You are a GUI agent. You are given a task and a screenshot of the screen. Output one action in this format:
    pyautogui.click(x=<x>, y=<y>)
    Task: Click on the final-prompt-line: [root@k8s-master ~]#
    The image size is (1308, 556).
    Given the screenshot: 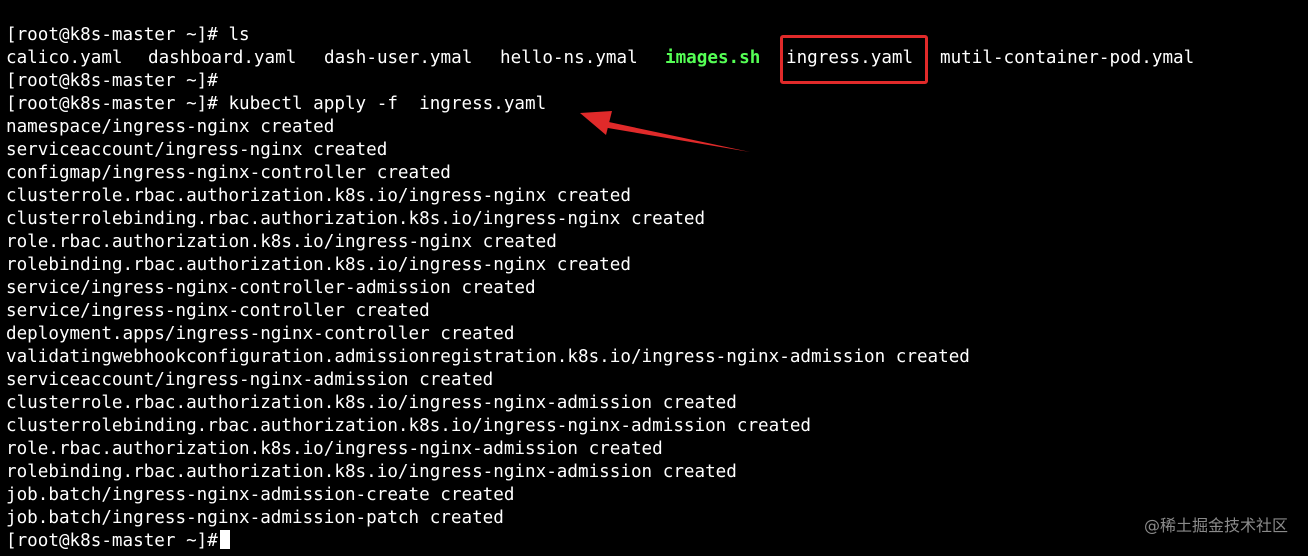 What is the action you would take?
    pyautogui.click(x=118, y=541)
    